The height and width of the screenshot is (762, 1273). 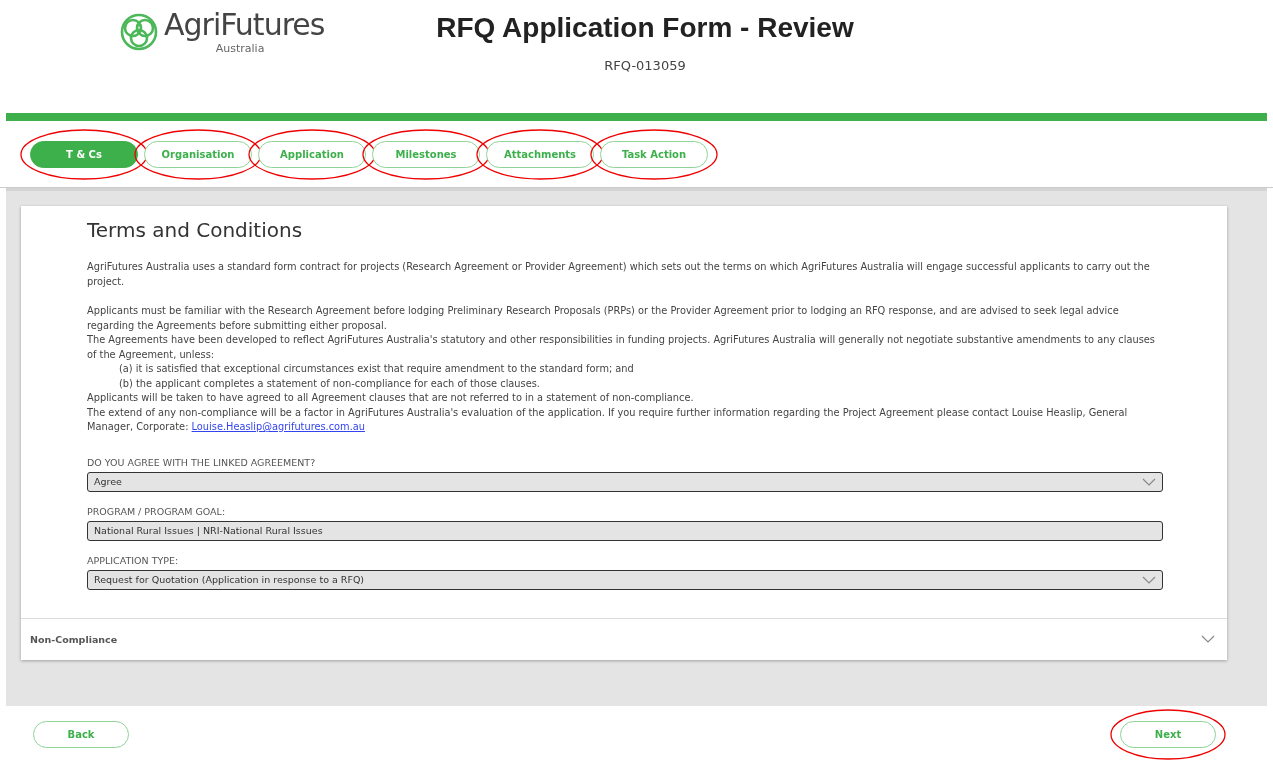 I want to click on paragraph: The extend of any non-compliance will be a factor in AgriFutures Australia's evaluation of the application. If you require further information regarding the Project Agreement please contact Louise Heaslip, General Manager, Corporate: Louise.Heaslip@agrifutures.com.au, so click(x=608, y=419).